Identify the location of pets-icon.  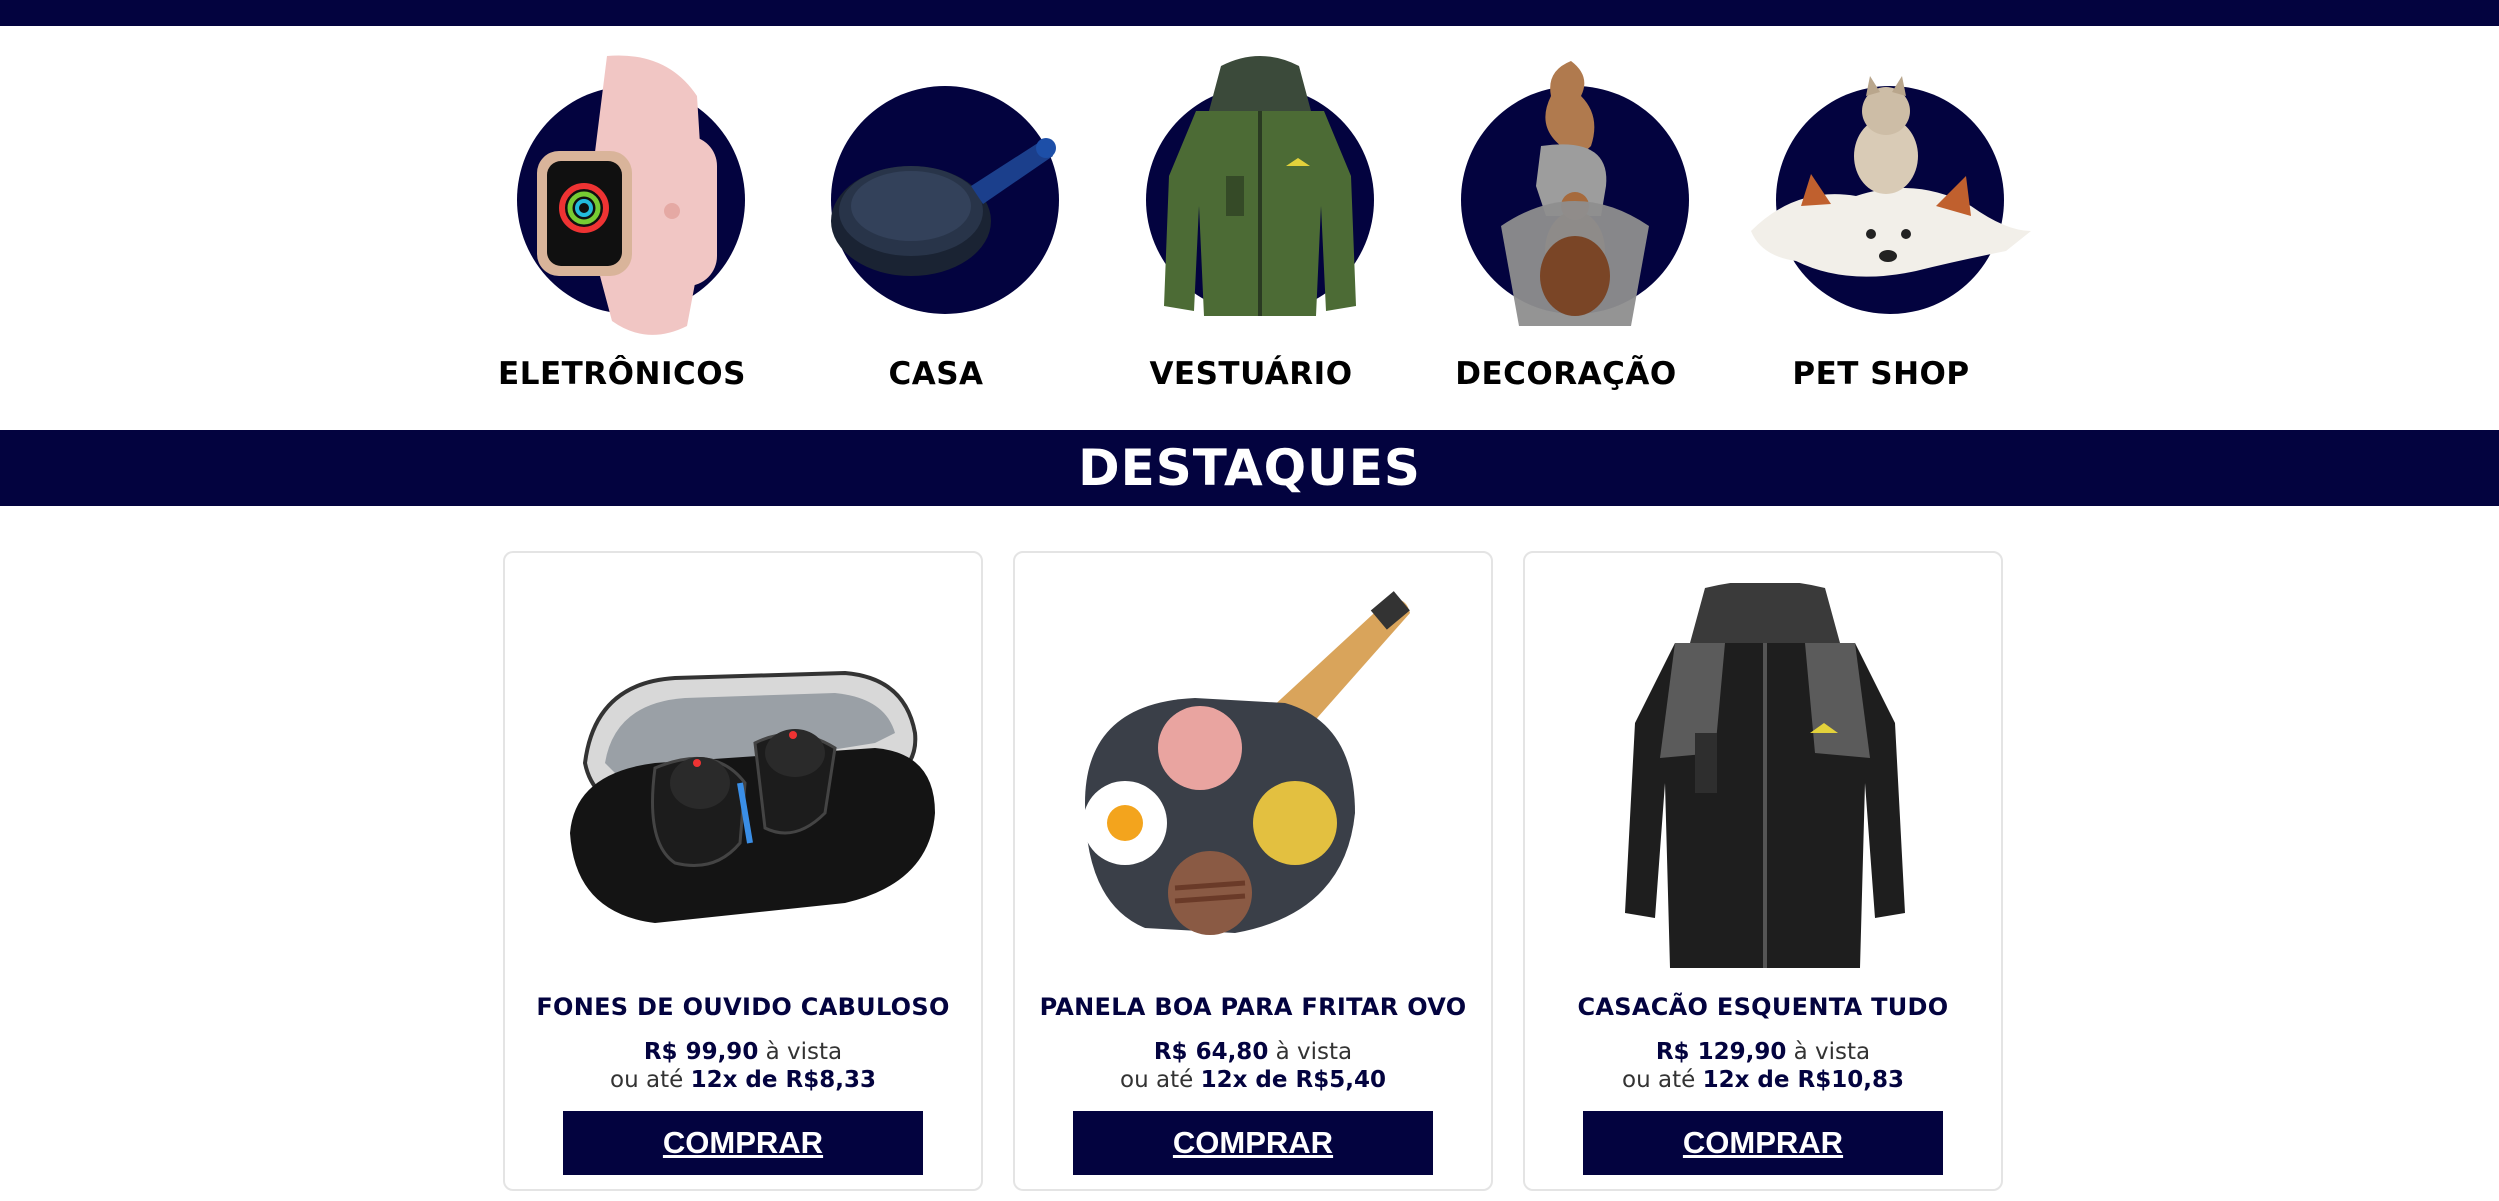
(1891, 176).